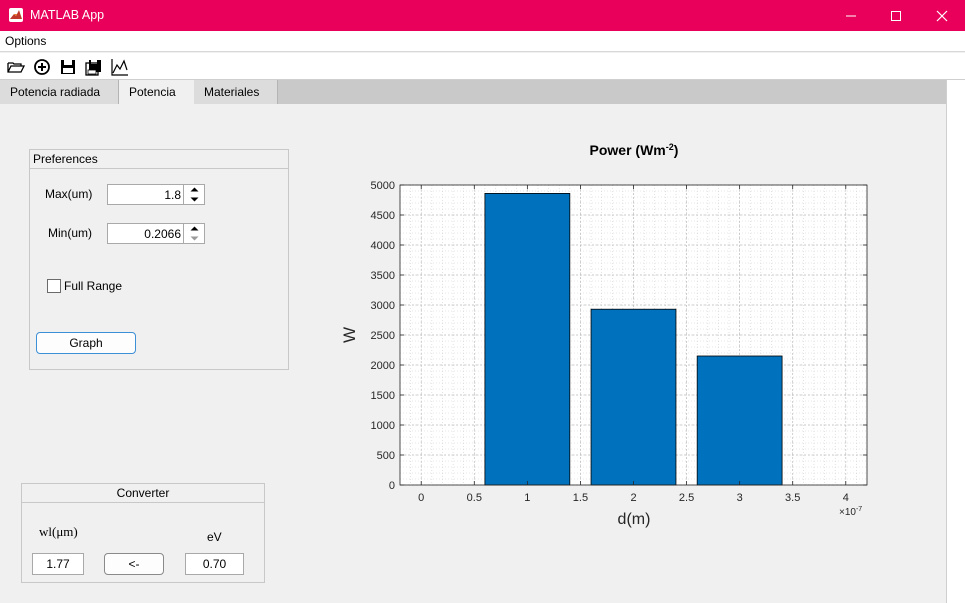 The image size is (965, 603). I want to click on x-tick-label: 0.5, so click(474, 498).